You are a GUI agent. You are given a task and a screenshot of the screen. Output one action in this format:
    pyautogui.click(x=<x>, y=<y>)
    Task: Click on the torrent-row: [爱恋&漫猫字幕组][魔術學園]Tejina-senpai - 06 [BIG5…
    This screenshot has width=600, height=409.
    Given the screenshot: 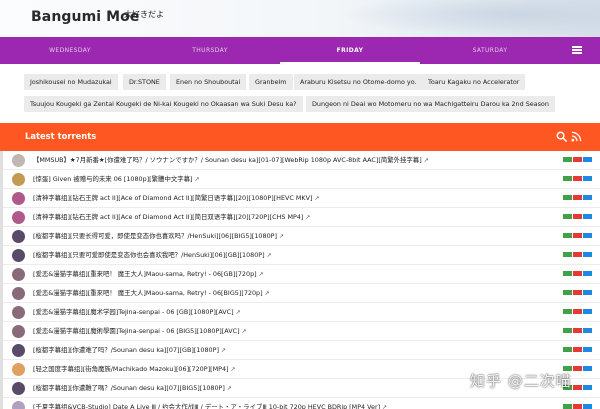 What is the action you would take?
    pyautogui.click(x=300, y=331)
    